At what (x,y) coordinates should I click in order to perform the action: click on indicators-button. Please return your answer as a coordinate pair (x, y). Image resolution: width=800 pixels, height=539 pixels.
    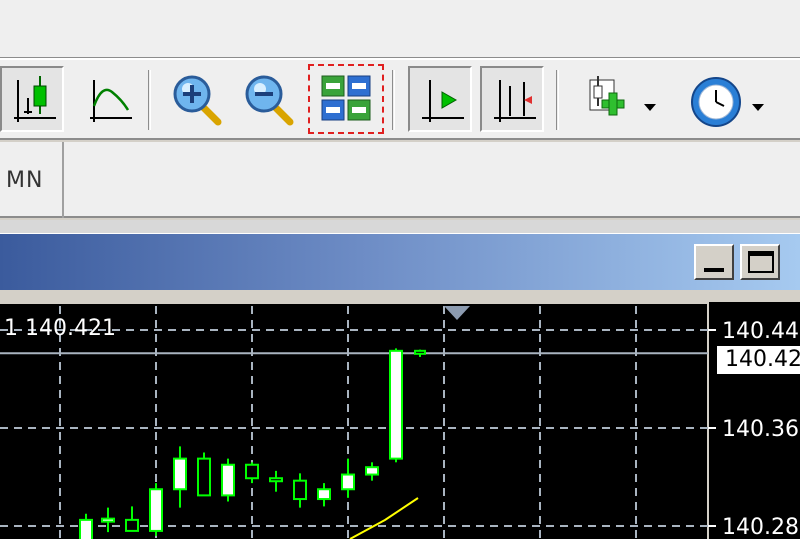
    Looking at the image, I should click on (618, 99).